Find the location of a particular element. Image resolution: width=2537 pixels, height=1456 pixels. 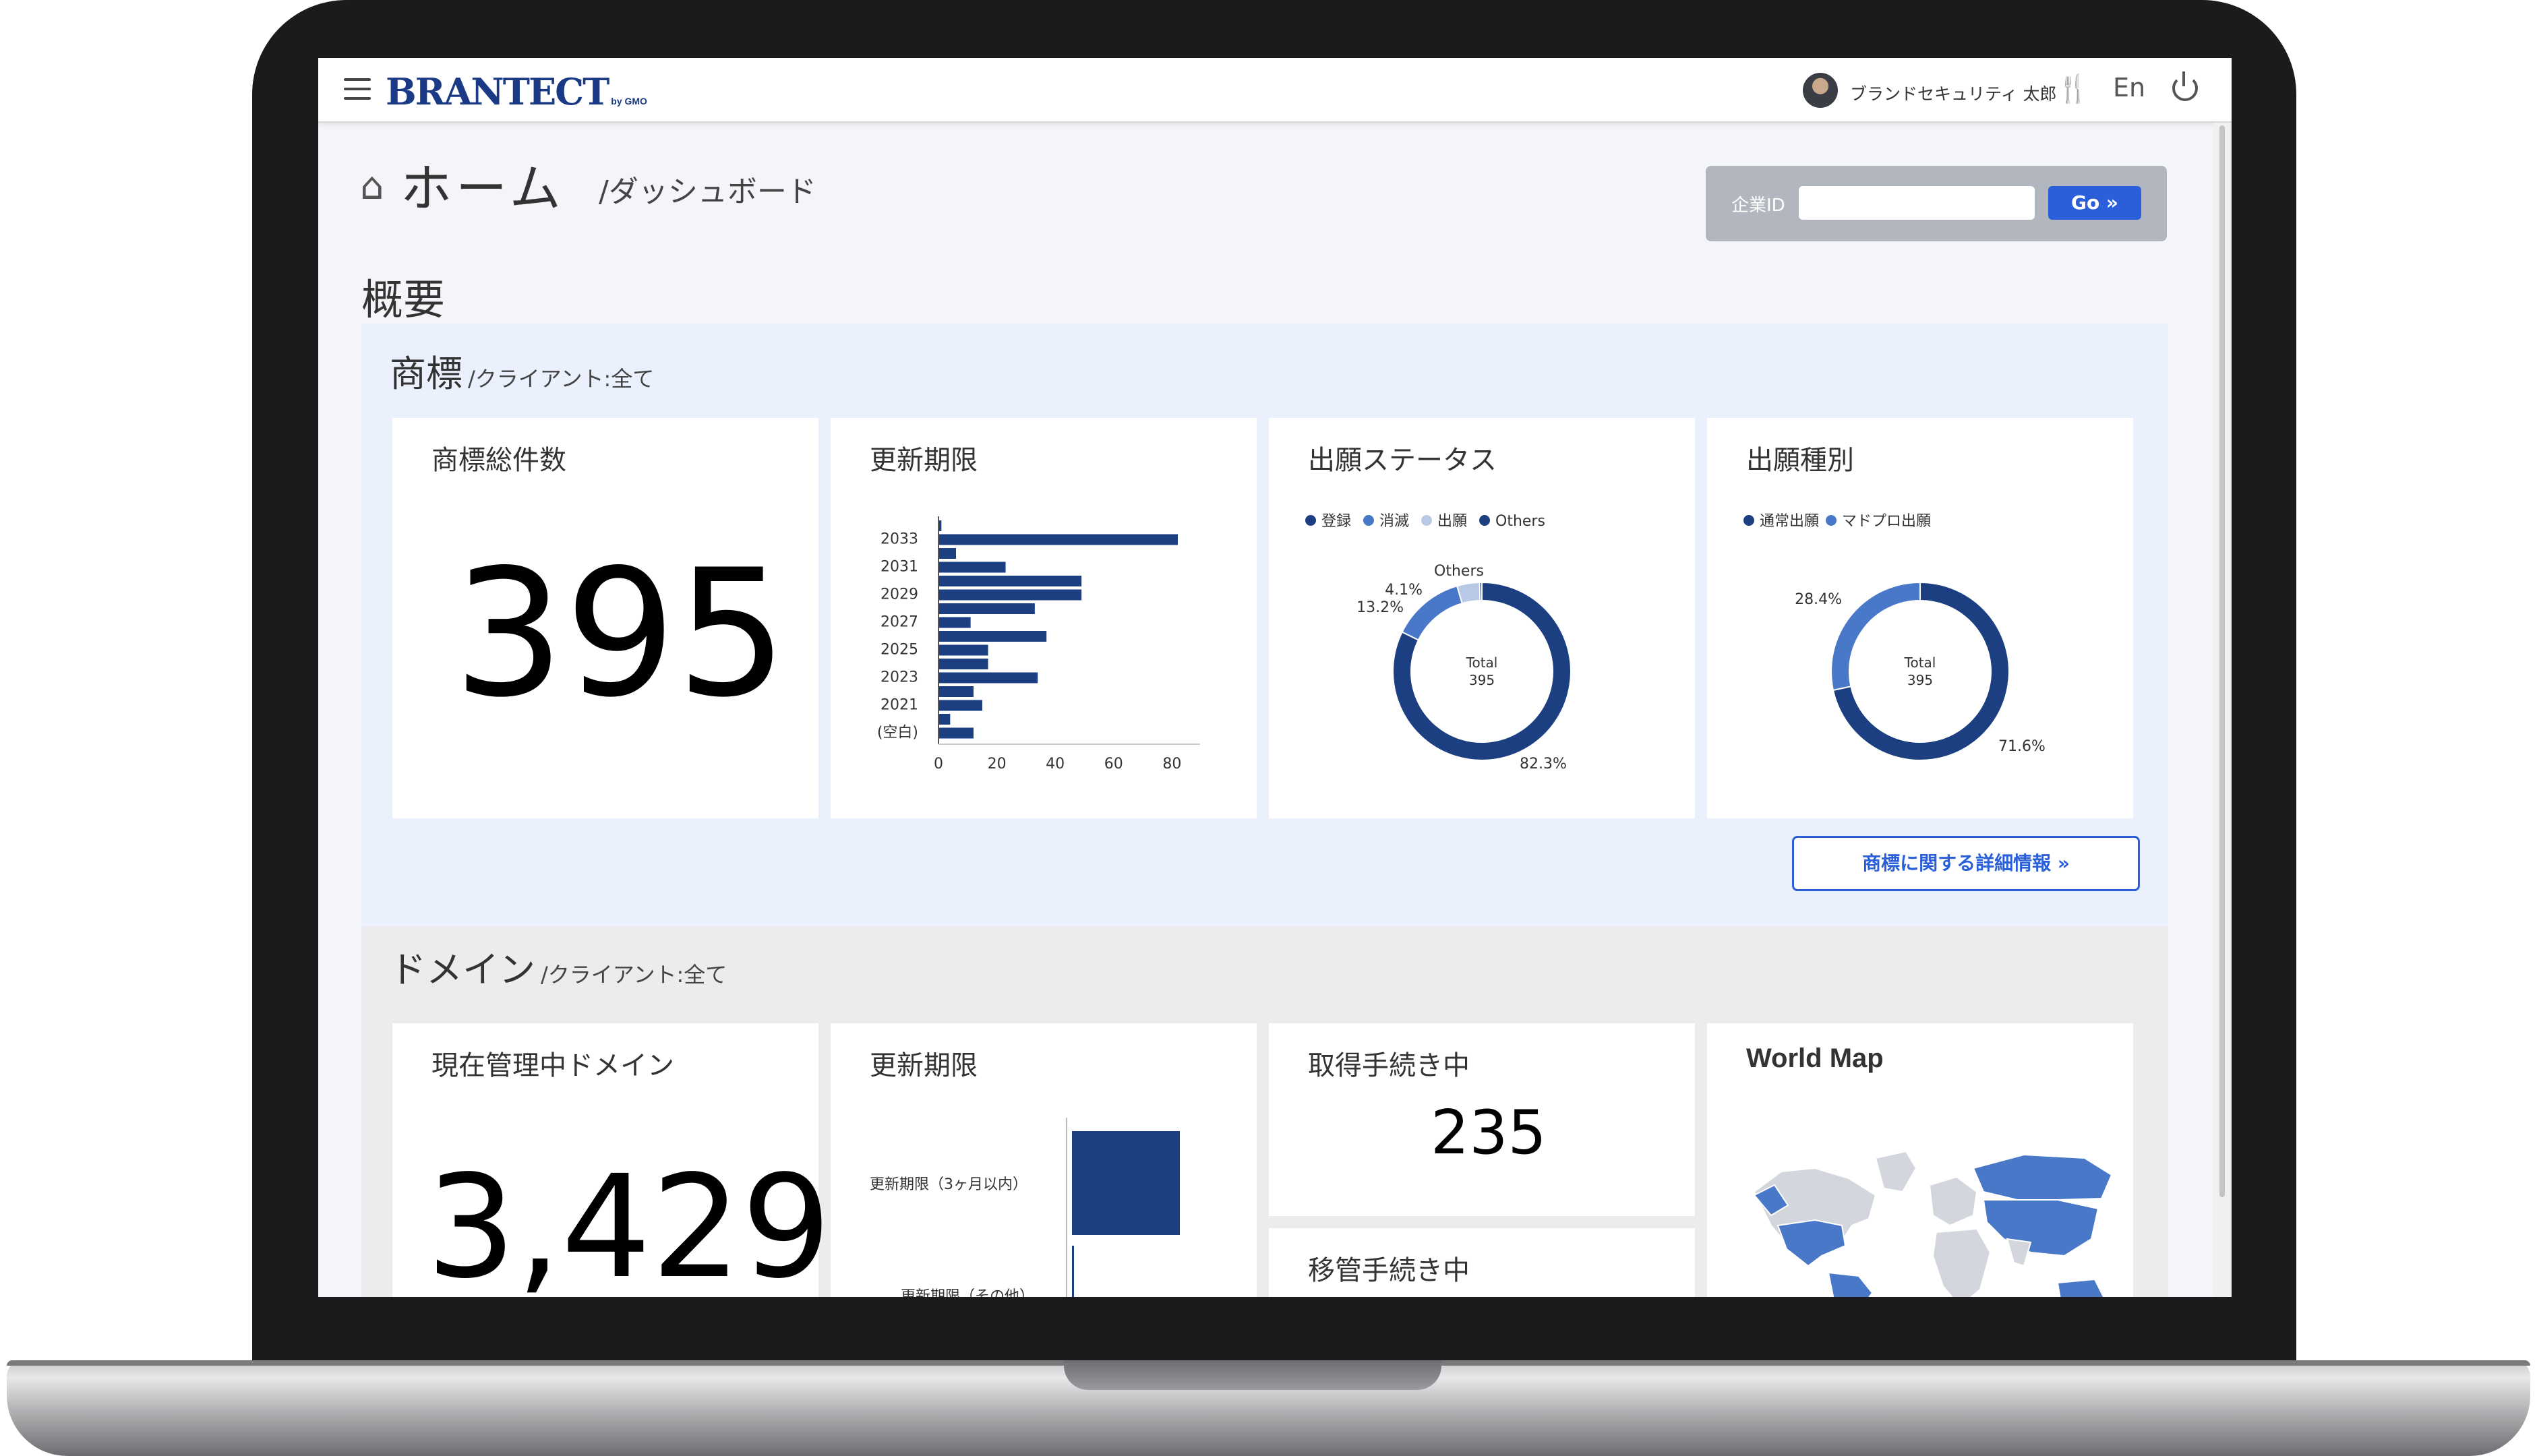

domain-renewal-card: 更新期限 更新期限（3ヶ月以内） 更新期限（その他） is located at coordinates (1044, 1160).